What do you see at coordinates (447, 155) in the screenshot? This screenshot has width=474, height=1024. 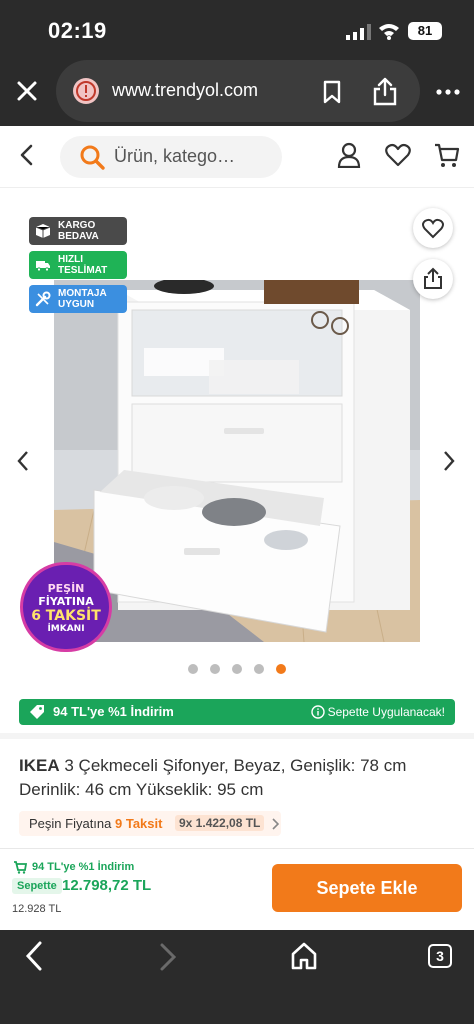 I see `cart-icon` at bounding box center [447, 155].